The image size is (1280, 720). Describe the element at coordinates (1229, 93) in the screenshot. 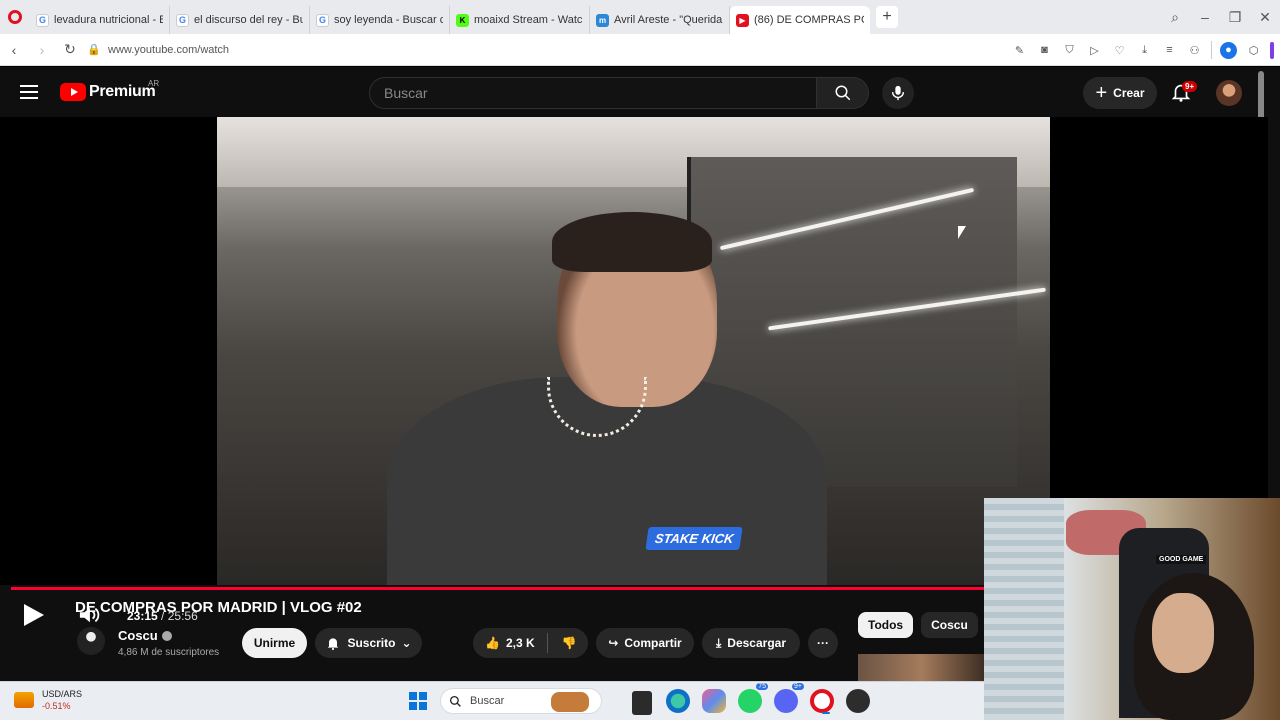

I see `avatar` at that location.